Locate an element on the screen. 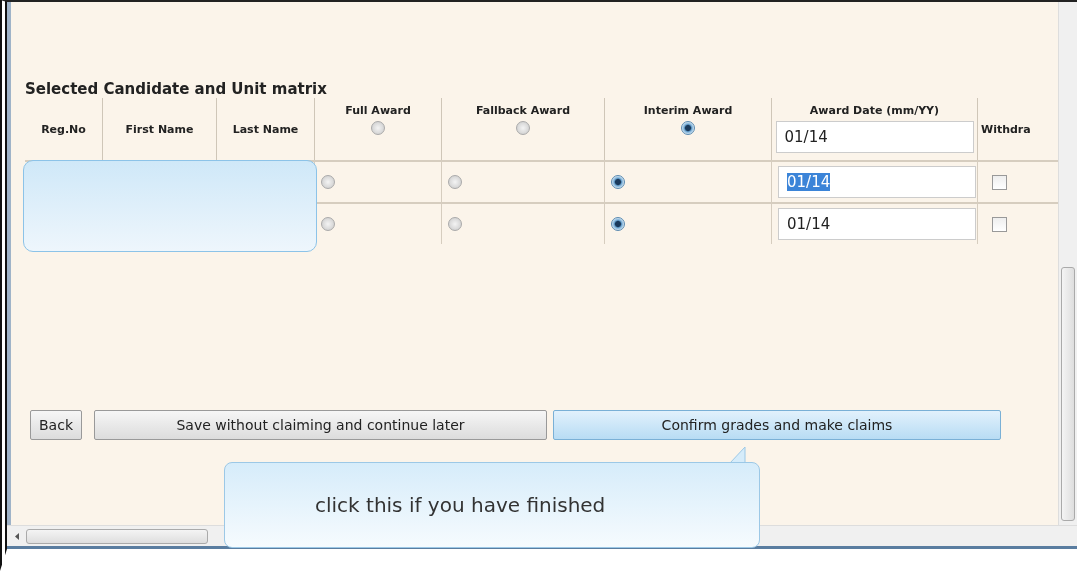  column-header: Withdra is located at coordinates (1006, 129).